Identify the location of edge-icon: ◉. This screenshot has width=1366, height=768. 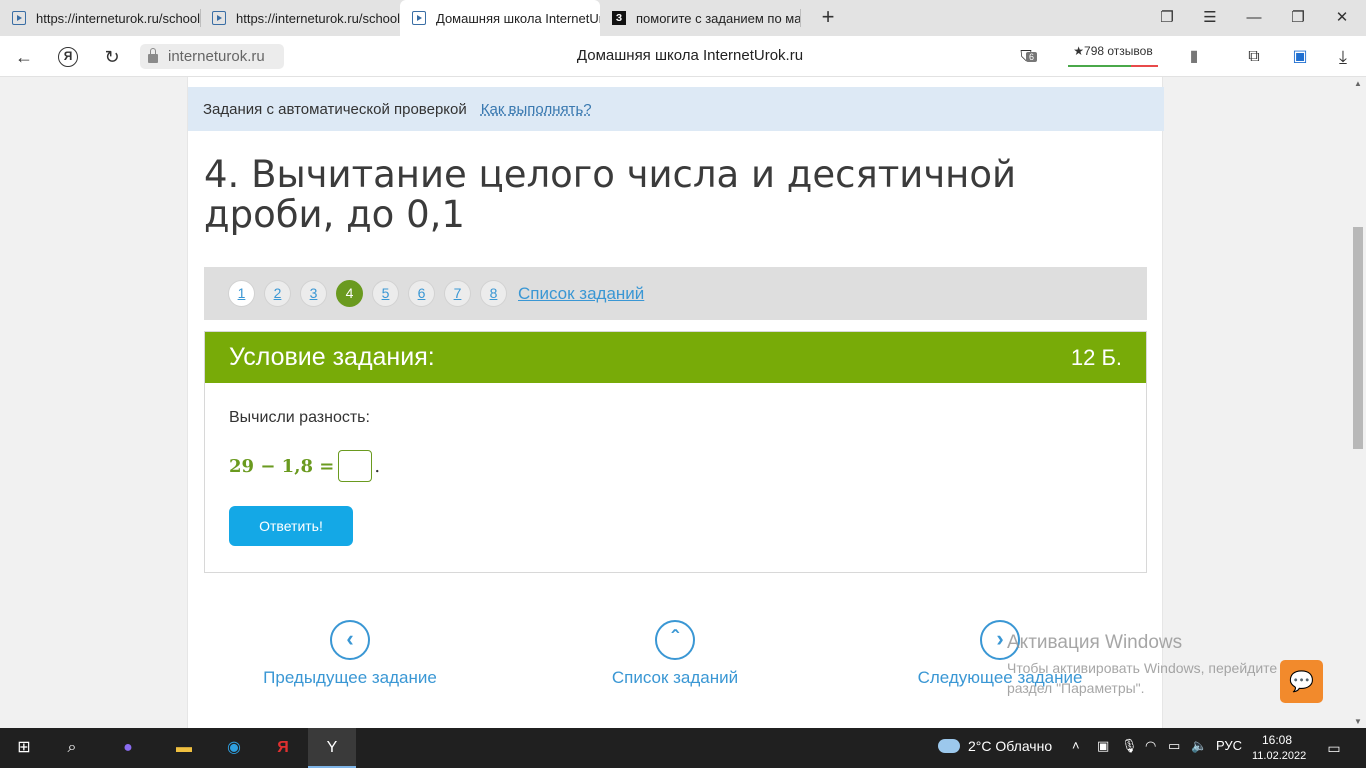
(234, 748).